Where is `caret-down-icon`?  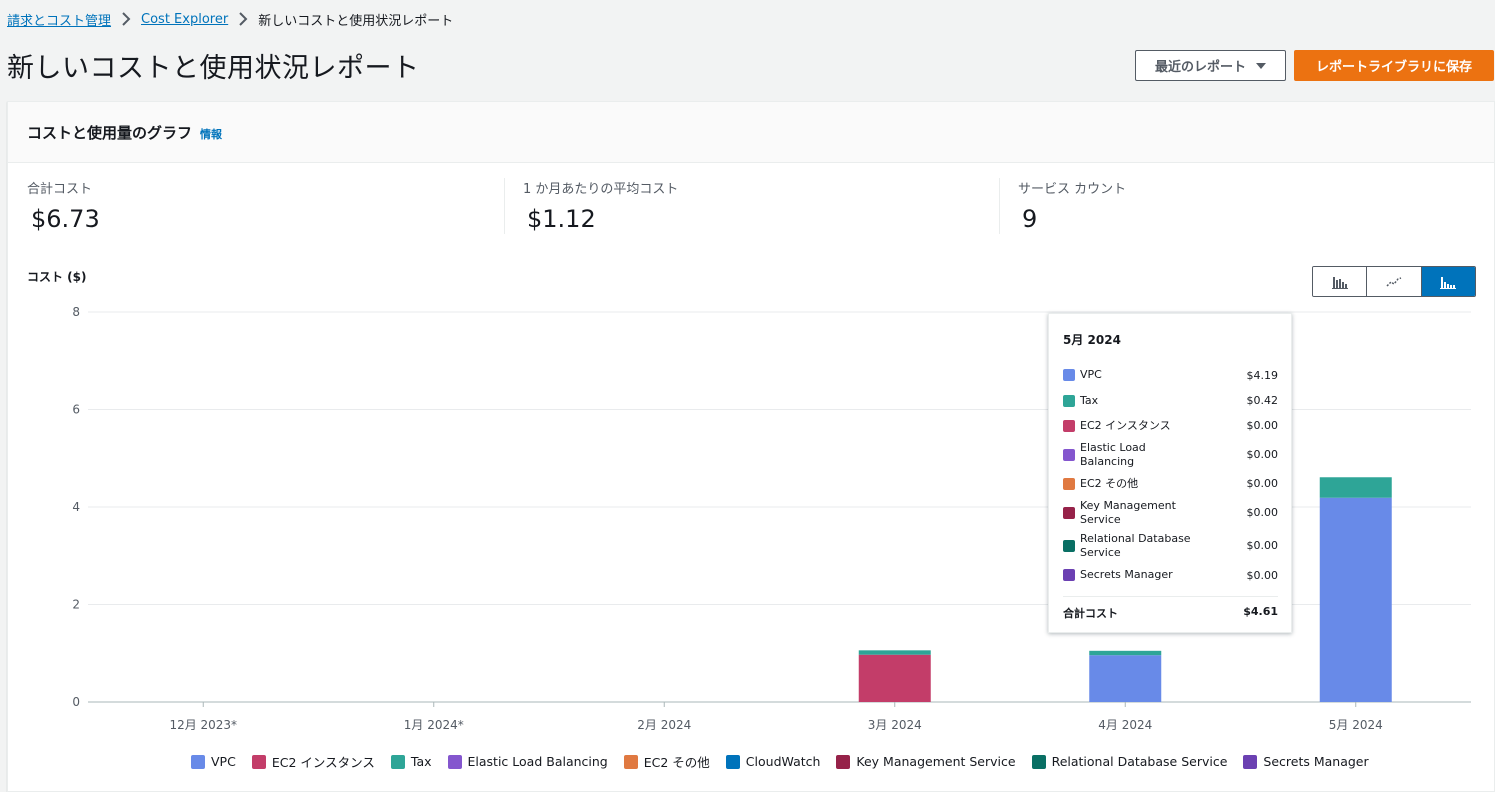
caret-down-icon is located at coordinates (1261, 65).